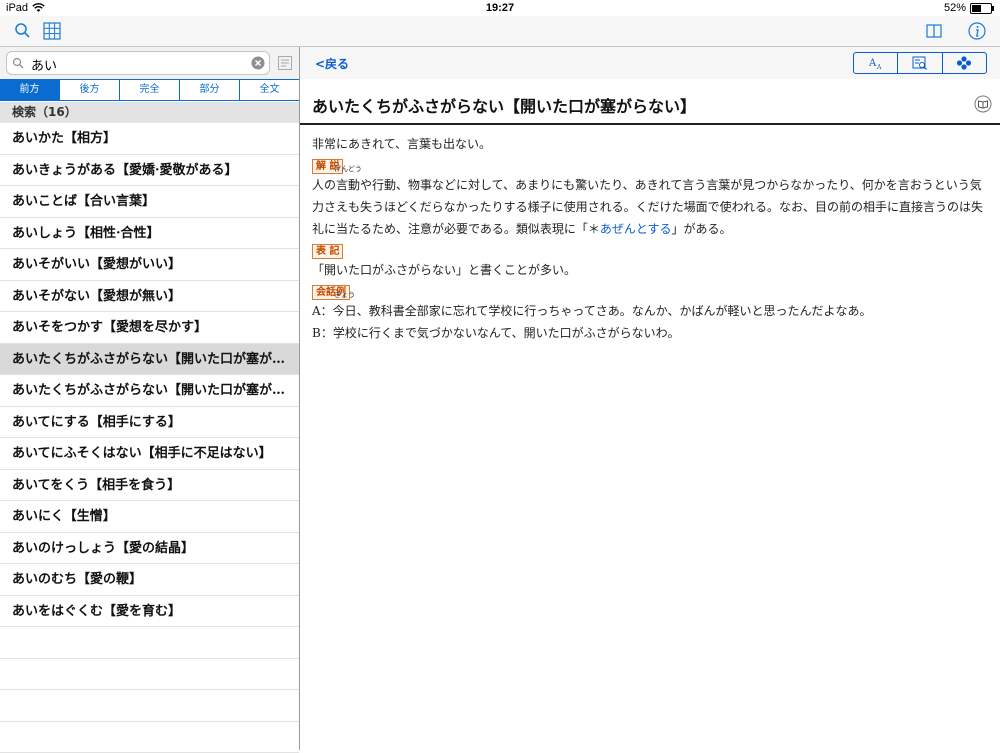 The image size is (1000, 753). What do you see at coordinates (30, 90) in the screenshot?
I see `tab-prefix: 前方` at bounding box center [30, 90].